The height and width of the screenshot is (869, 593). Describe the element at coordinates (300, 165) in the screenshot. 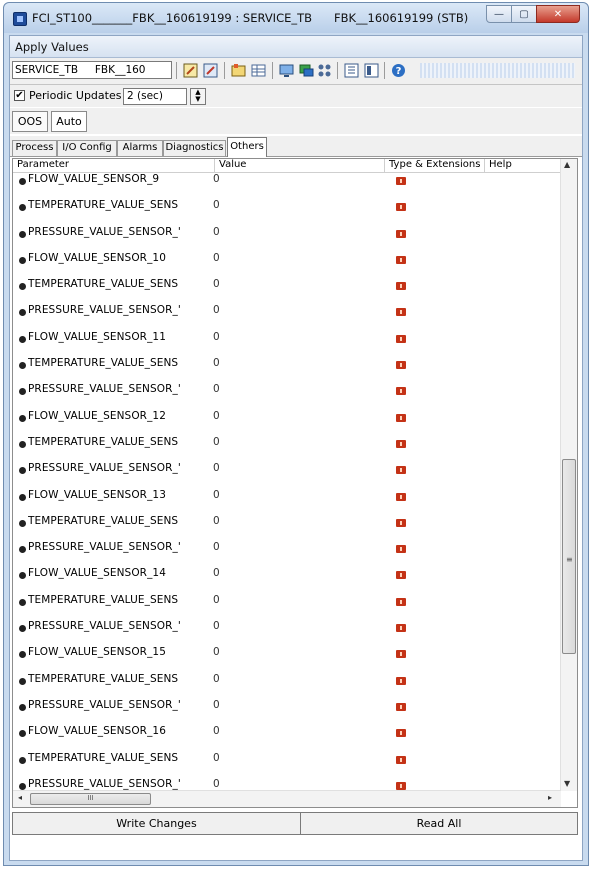

I see `column-value: Value` at that location.